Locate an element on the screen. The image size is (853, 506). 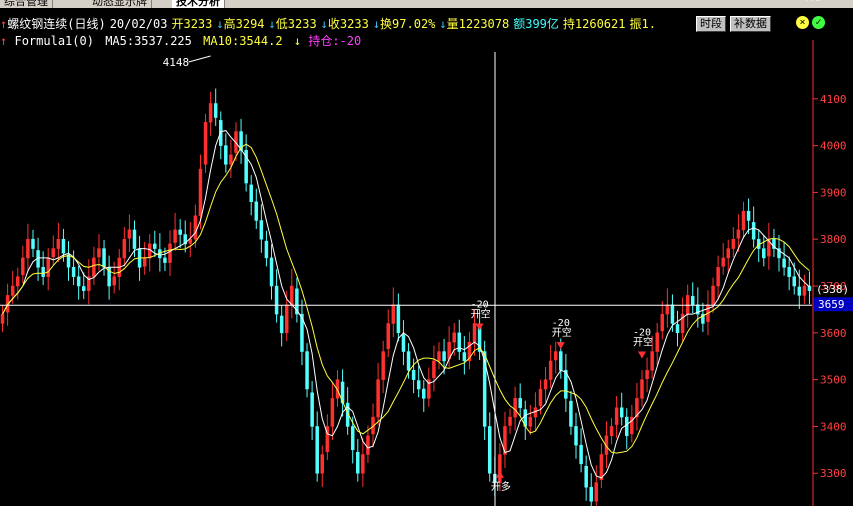
close-price: 收3233 is located at coordinates (348, 24).